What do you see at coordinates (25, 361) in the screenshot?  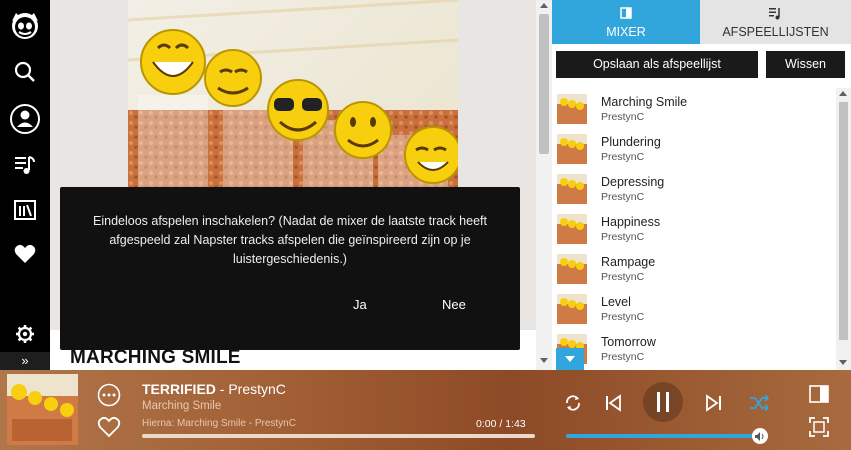 I see `expand-nav-button: »` at bounding box center [25, 361].